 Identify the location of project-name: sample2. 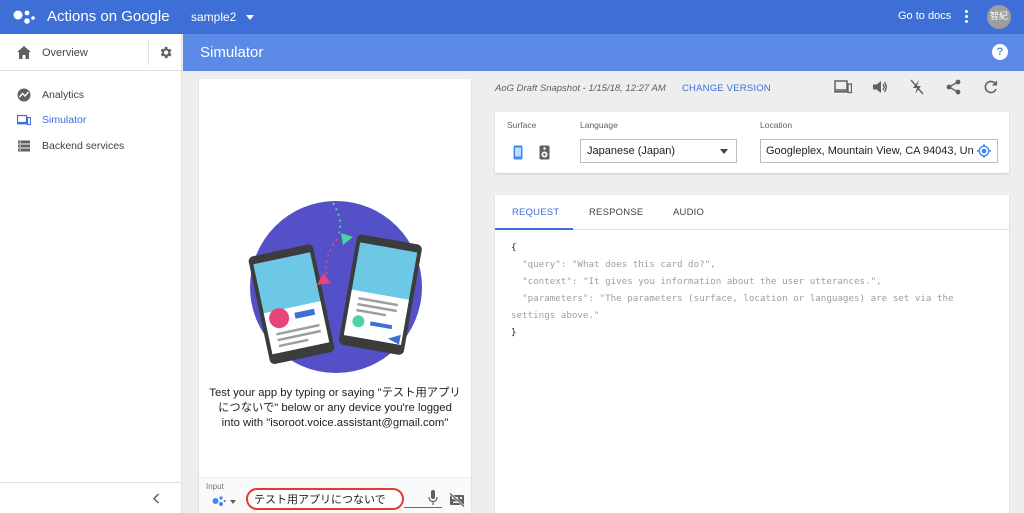
(214, 17).